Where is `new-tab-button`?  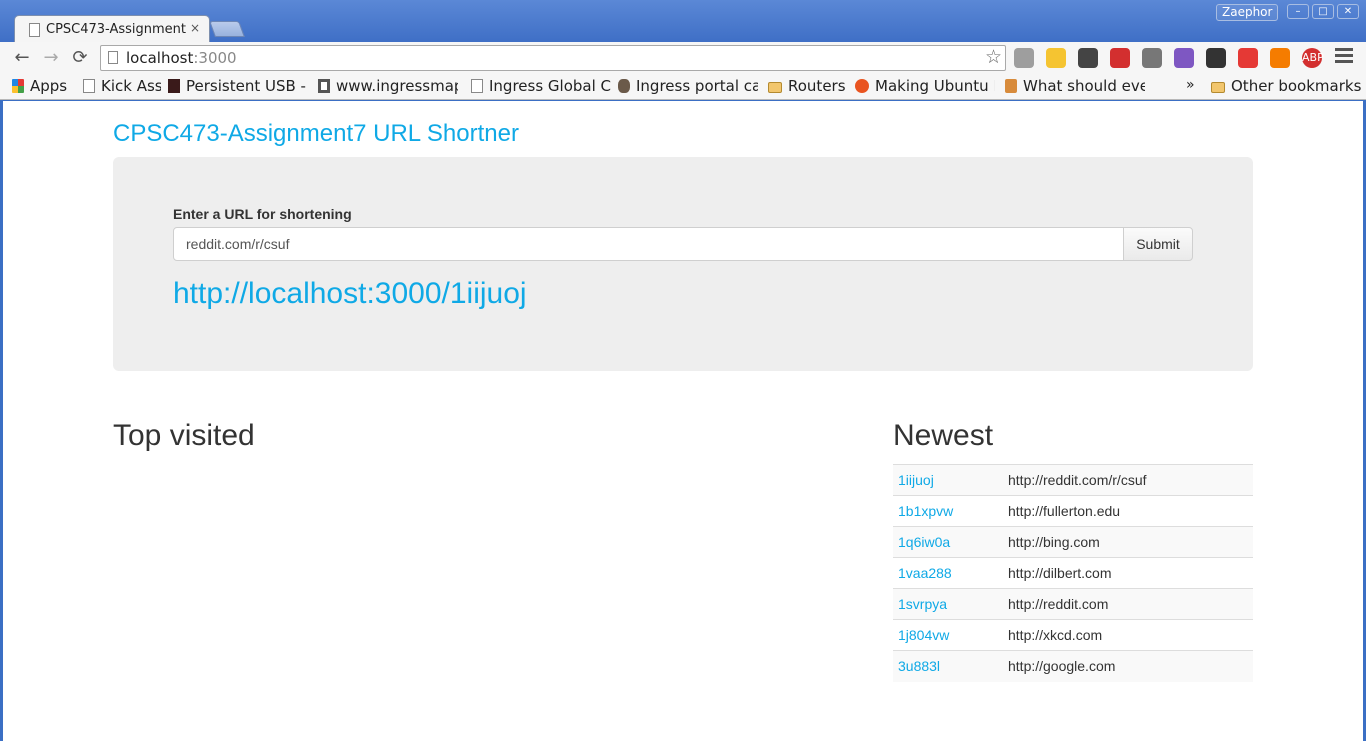
new-tab-button is located at coordinates (227, 29).